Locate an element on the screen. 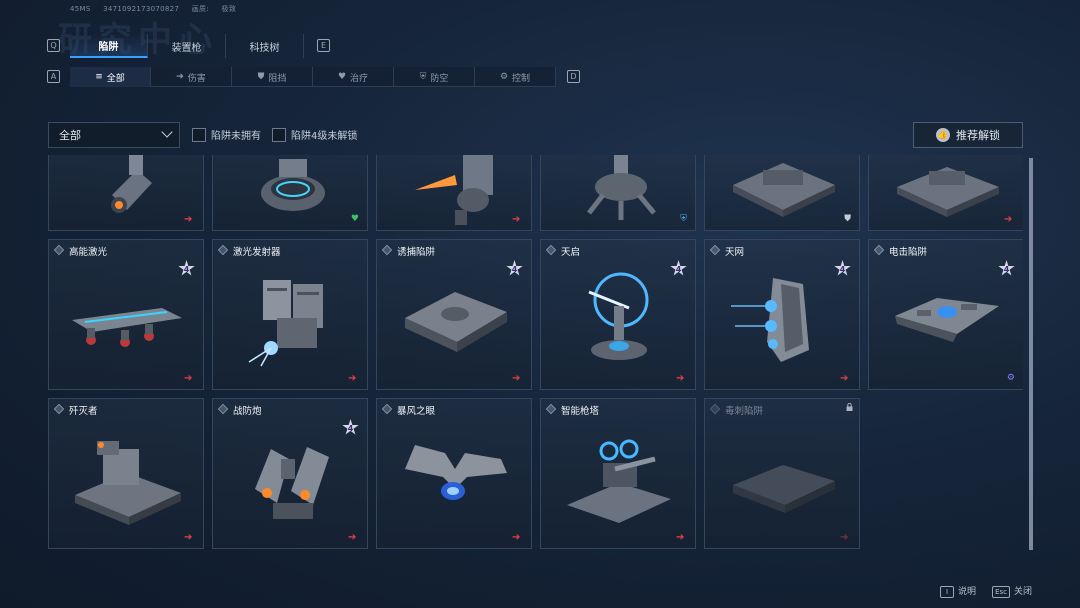  filter-tab-block: ⛊ 阻挡 is located at coordinates (272, 77).